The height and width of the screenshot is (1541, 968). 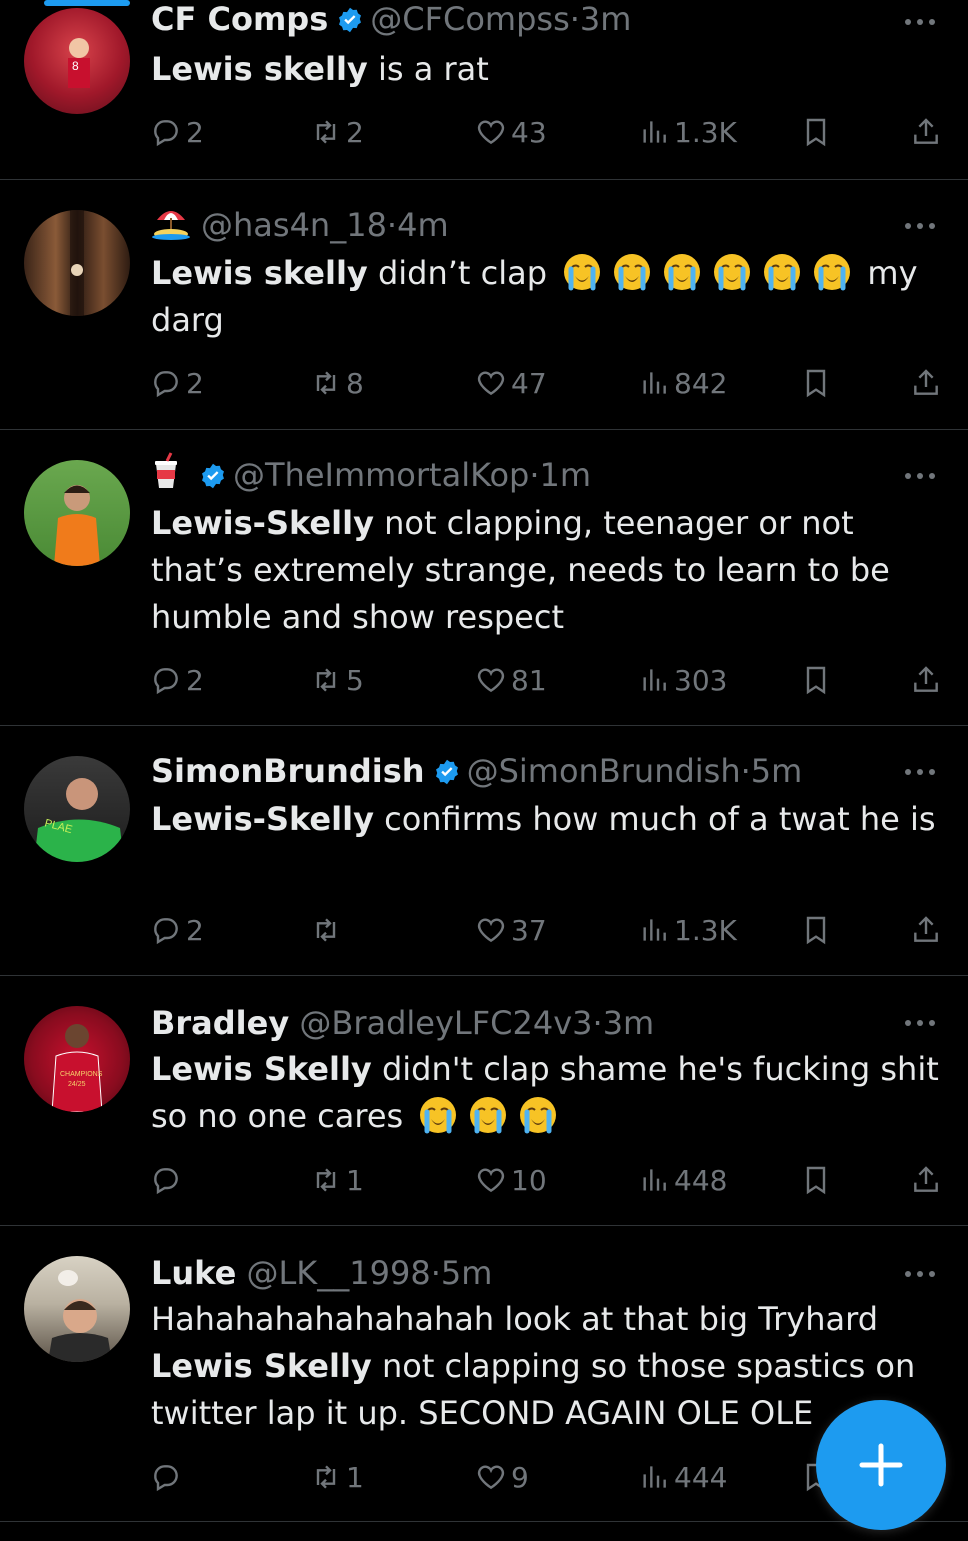 What do you see at coordinates (193, 1273) in the screenshot?
I see `display-name: Luke` at bounding box center [193, 1273].